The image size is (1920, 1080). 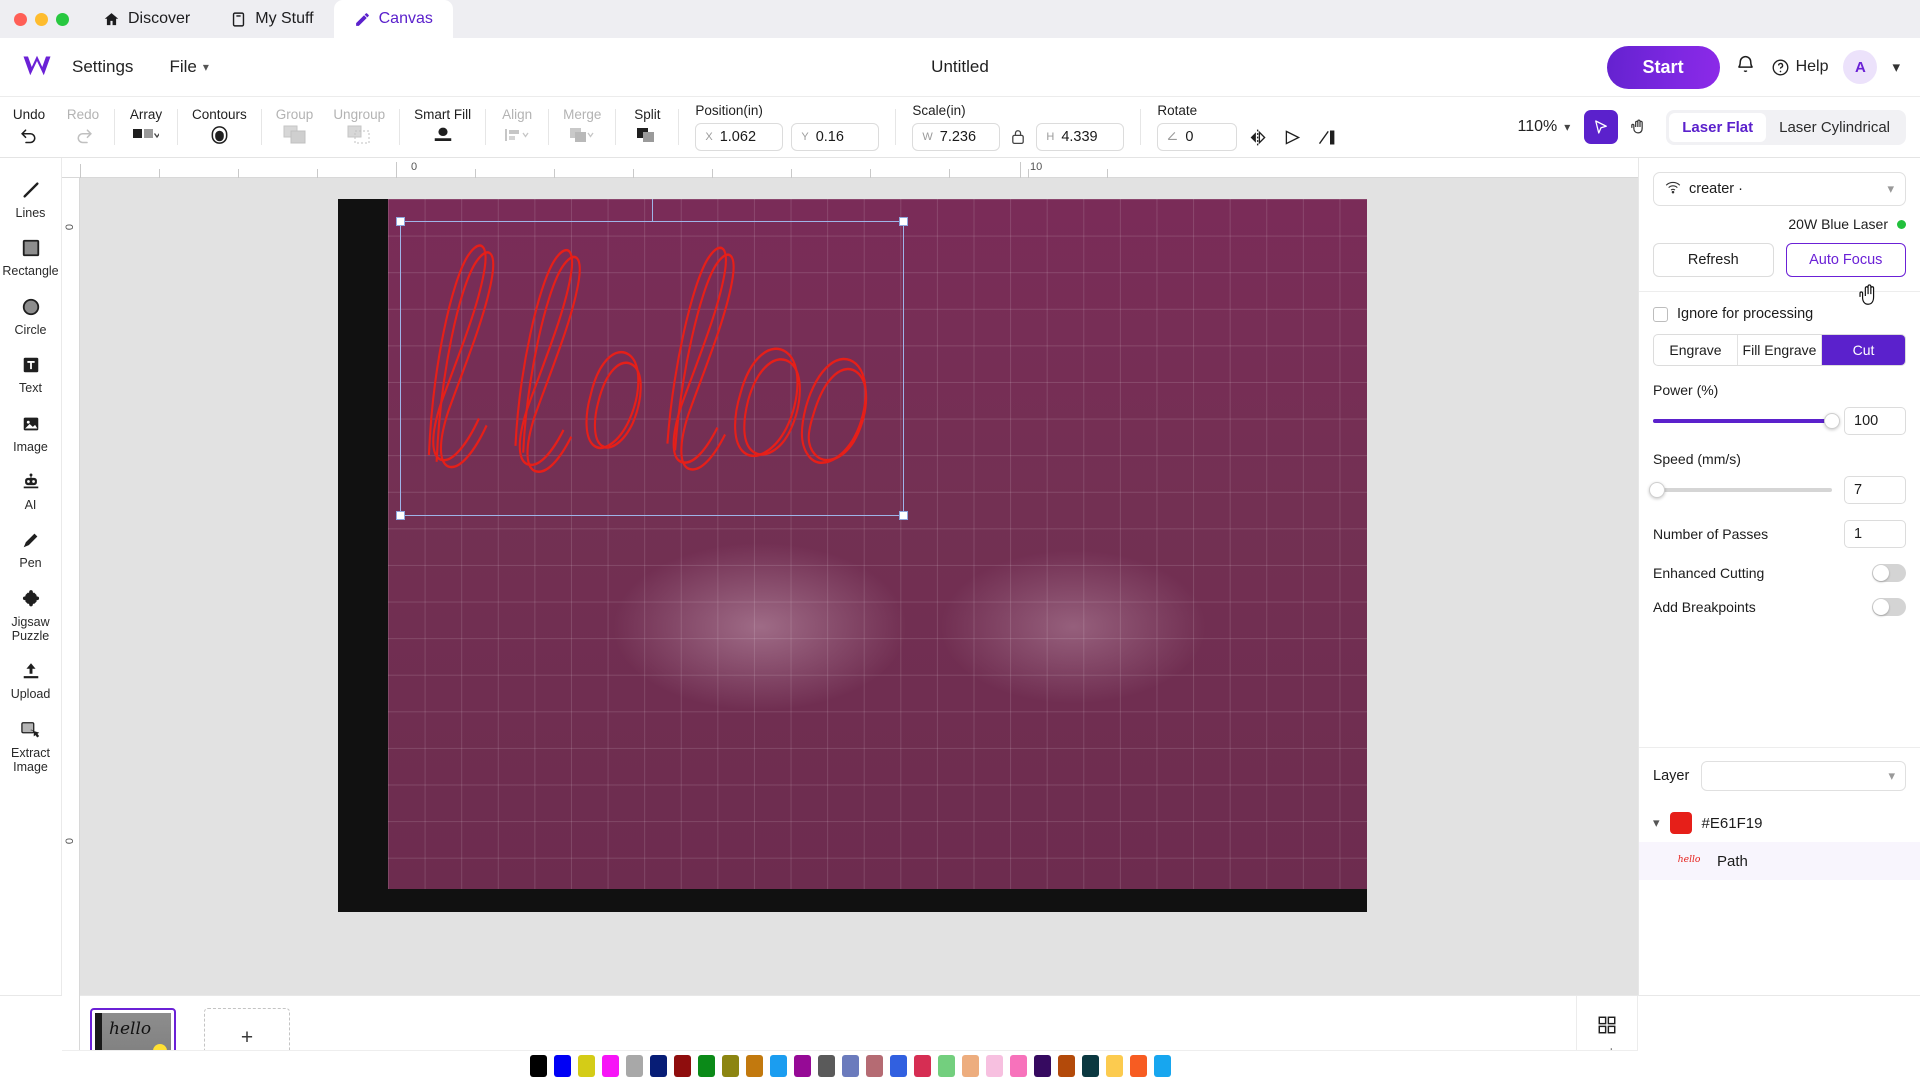 What do you see at coordinates (1799, 67) in the screenshot?
I see `help-button: Help` at bounding box center [1799, 67].